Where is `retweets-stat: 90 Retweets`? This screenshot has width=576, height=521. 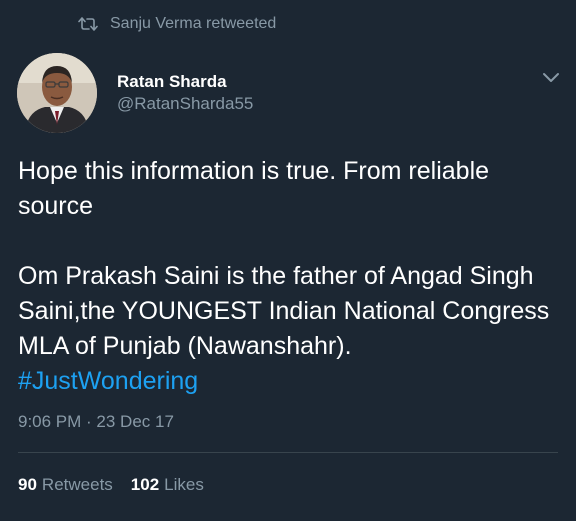
retweets-stat: 90 Retweets is located at coordinates (65, 485).